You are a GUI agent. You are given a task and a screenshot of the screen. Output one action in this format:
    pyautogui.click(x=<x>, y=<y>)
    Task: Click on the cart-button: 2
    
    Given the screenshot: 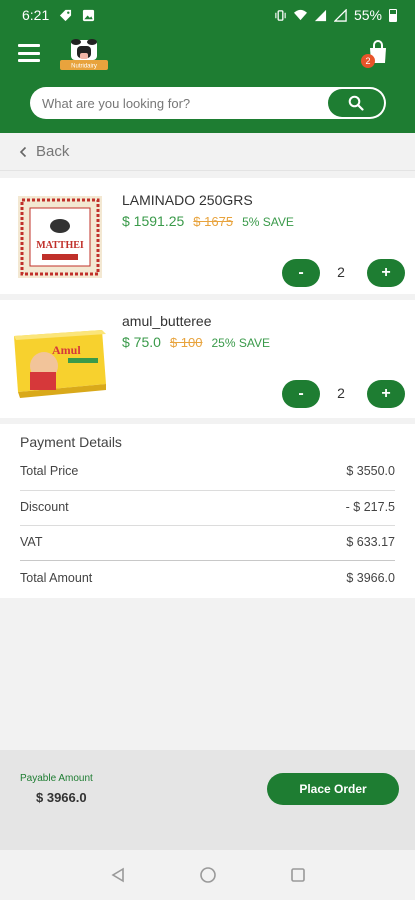 What is the action you would take?
    pyautogui.click(x=375, y=54)
    